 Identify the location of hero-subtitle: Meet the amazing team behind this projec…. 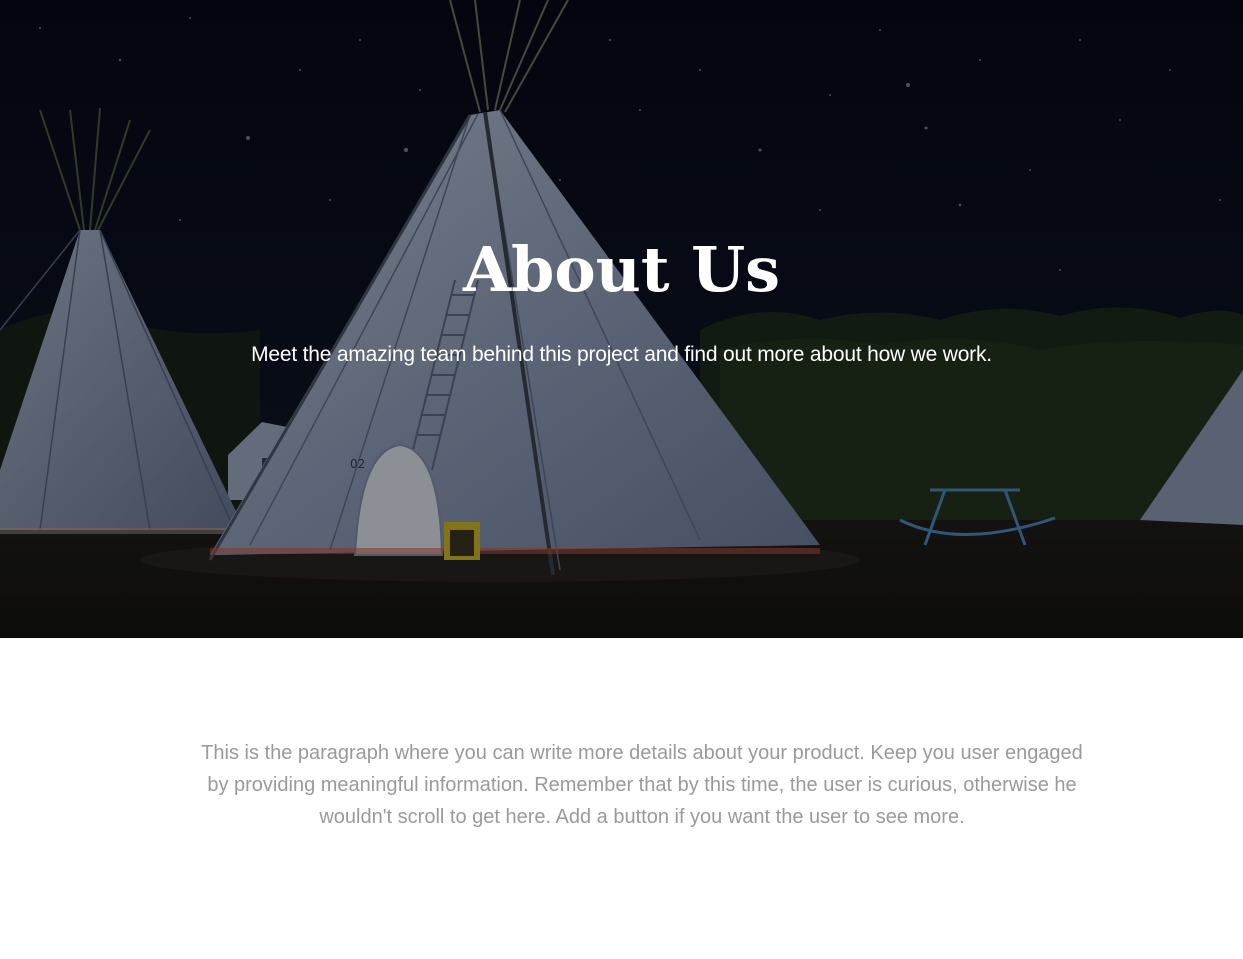
(621, 354).